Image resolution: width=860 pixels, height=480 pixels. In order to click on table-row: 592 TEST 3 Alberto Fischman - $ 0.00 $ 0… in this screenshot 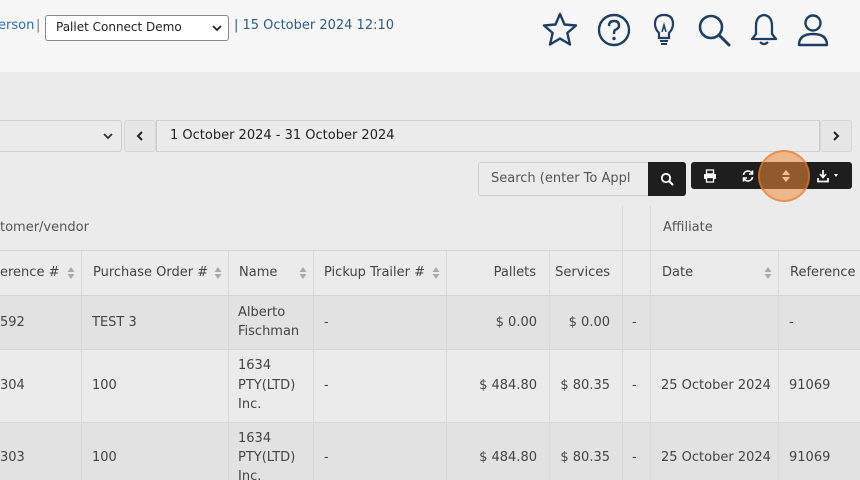, I will do `click(430, 323)`.